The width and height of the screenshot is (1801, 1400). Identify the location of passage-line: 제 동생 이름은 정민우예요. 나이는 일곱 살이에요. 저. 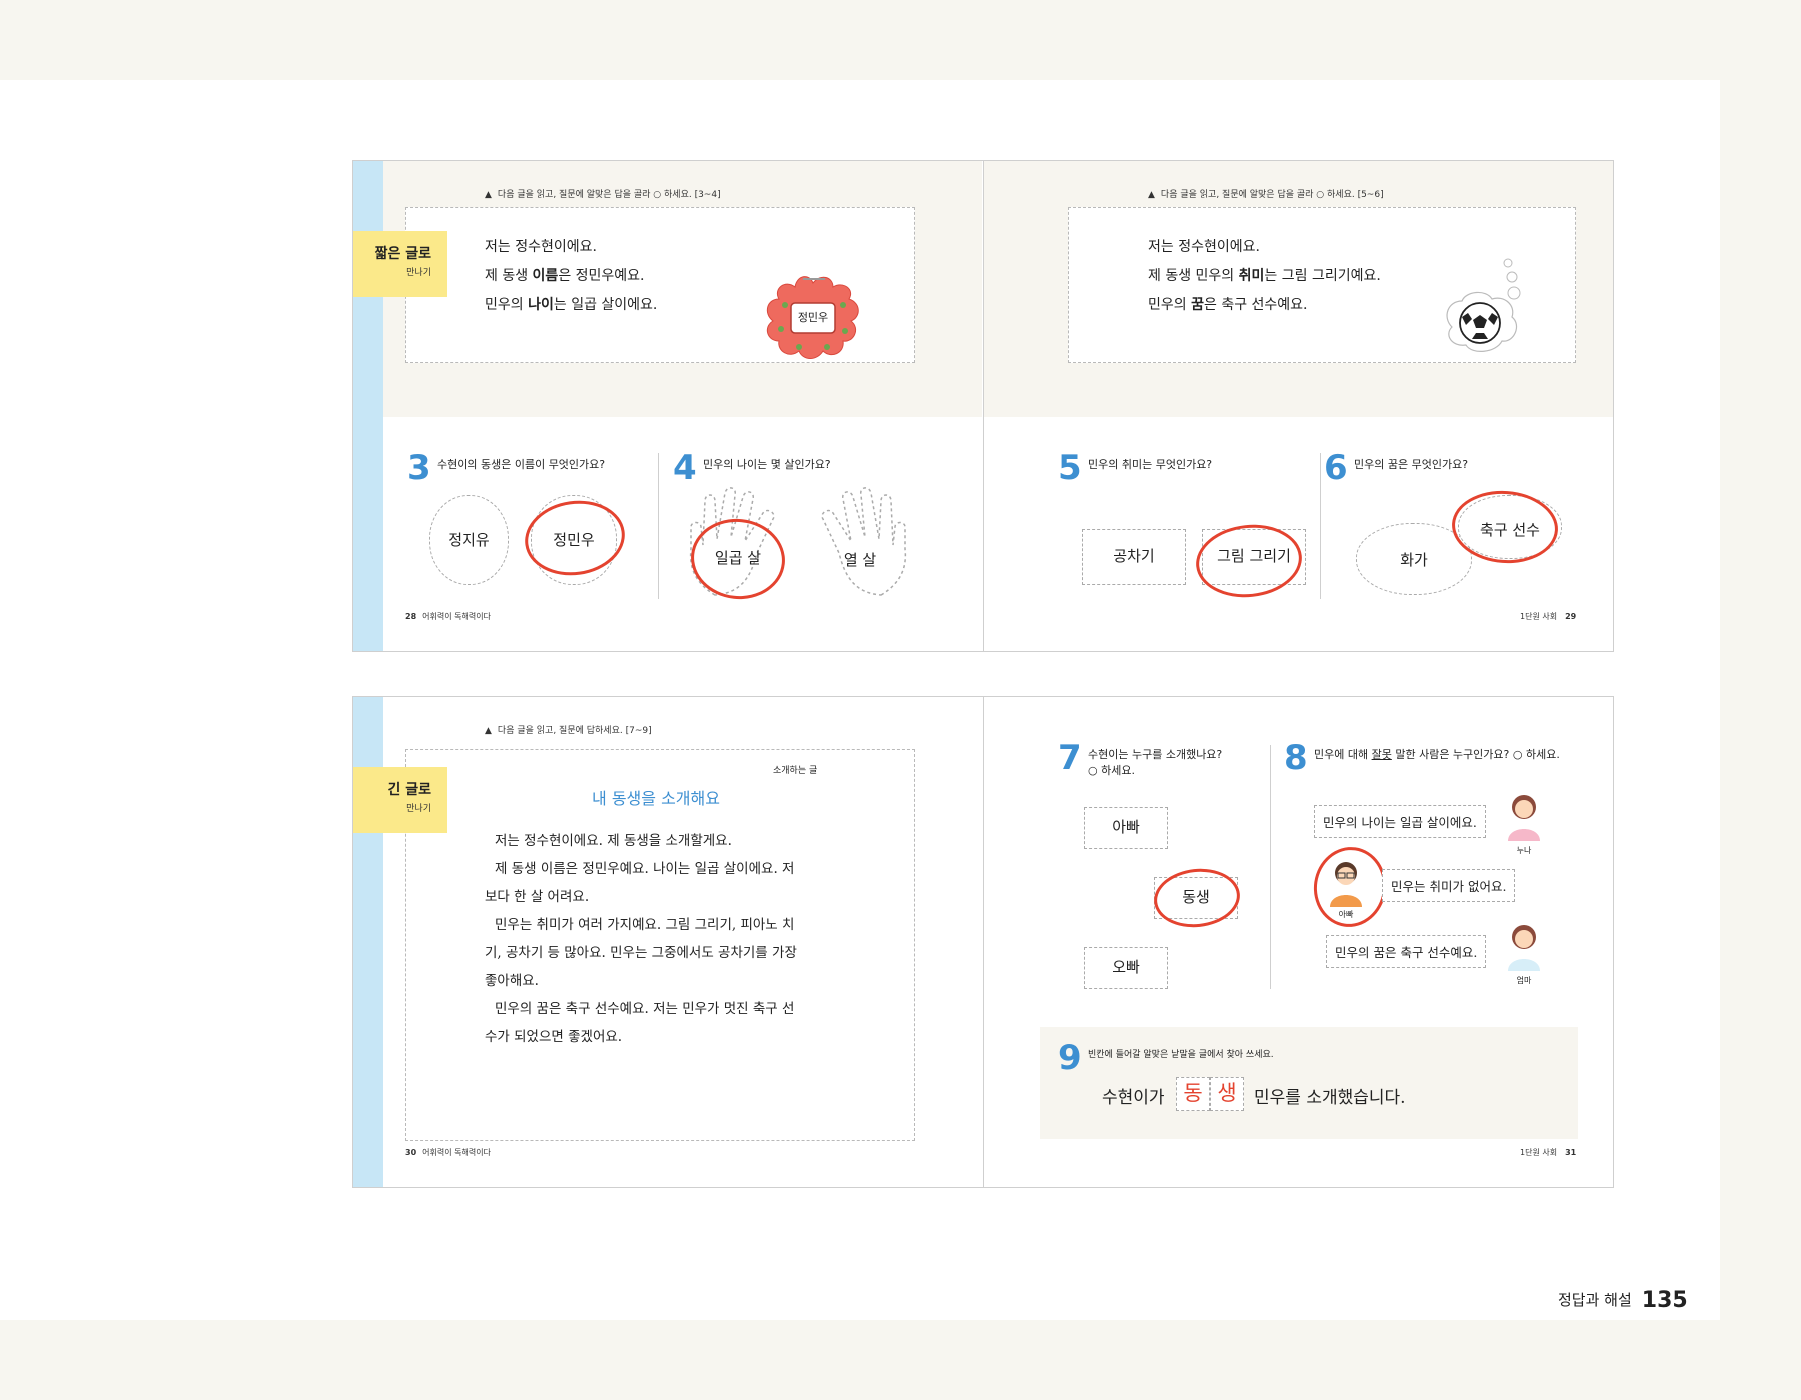
(645, 869).